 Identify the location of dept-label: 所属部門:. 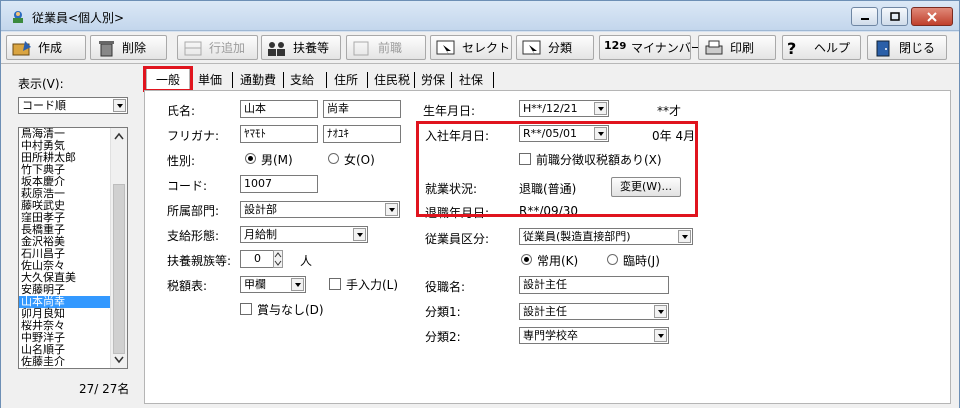
(193, 211).